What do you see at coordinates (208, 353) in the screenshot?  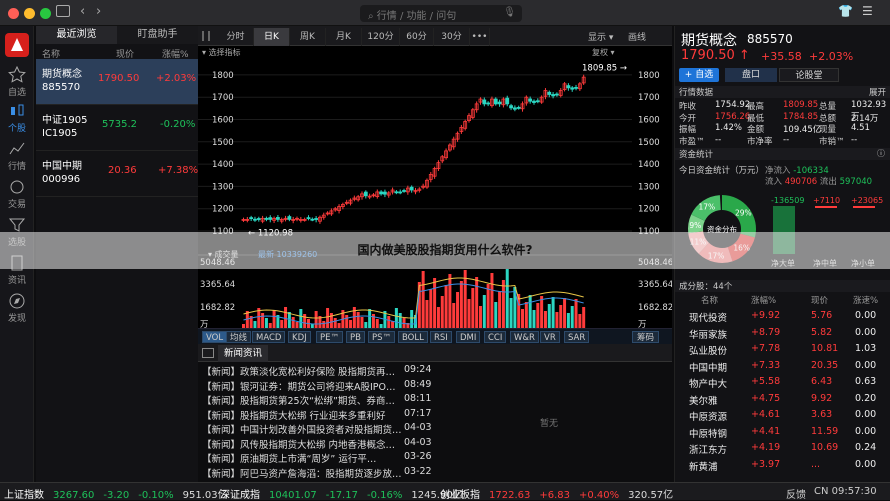 I see `collapse-icon` at bounding box center [208, 353].